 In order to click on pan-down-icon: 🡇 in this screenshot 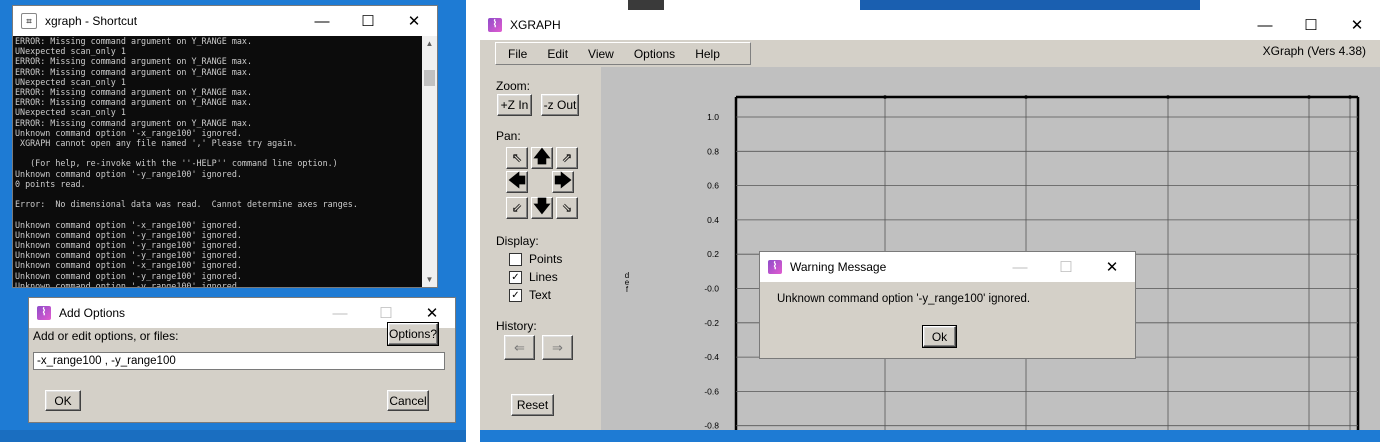, I will do `click(542, 208)`.